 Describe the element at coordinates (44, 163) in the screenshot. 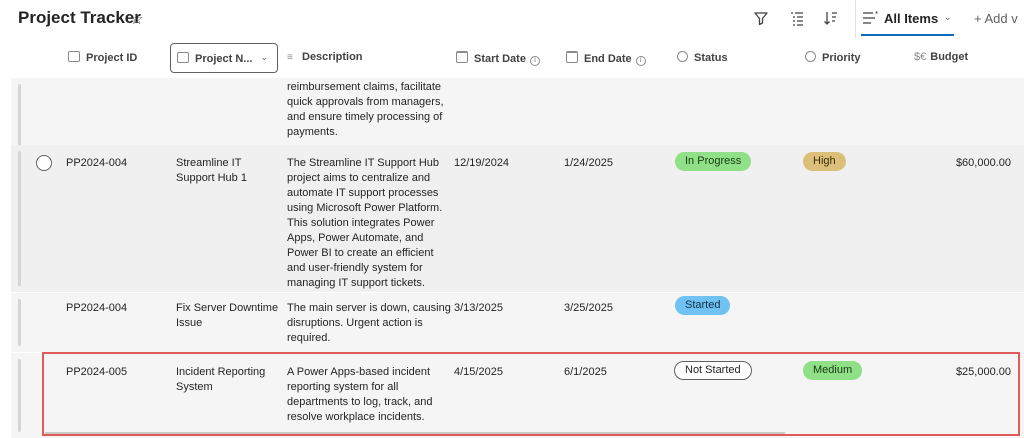

I see `row-select-radio` at that location.